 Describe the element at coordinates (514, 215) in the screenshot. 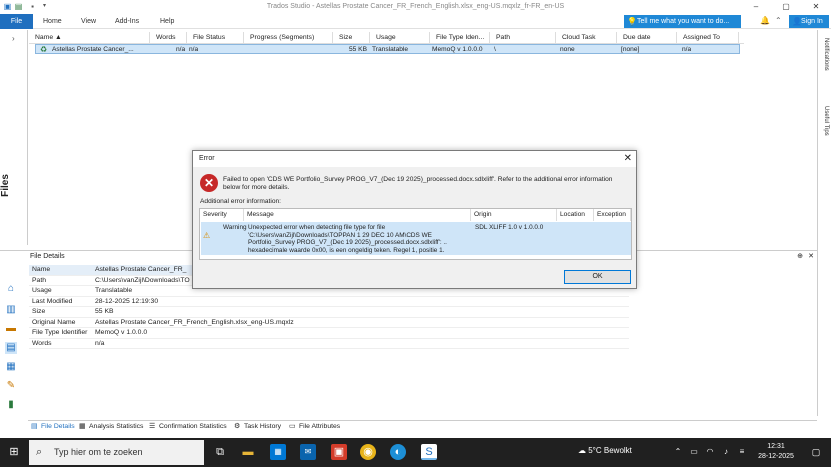

I see `column-origin: Origin` at that location.